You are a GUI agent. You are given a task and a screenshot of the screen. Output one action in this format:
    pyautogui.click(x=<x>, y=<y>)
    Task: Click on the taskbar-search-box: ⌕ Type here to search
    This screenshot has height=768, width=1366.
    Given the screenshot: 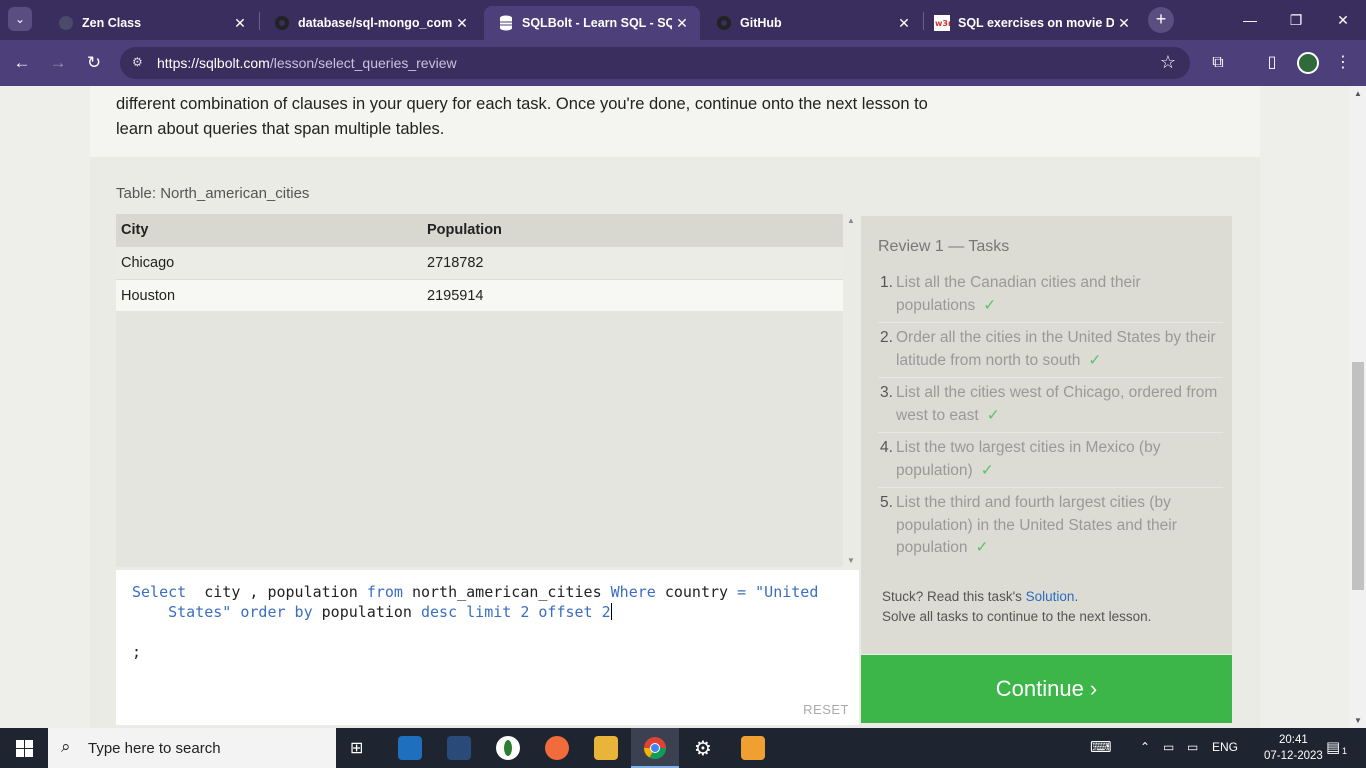 What is the action you would take?
    pyautogui.click(x=192, y=748)
    